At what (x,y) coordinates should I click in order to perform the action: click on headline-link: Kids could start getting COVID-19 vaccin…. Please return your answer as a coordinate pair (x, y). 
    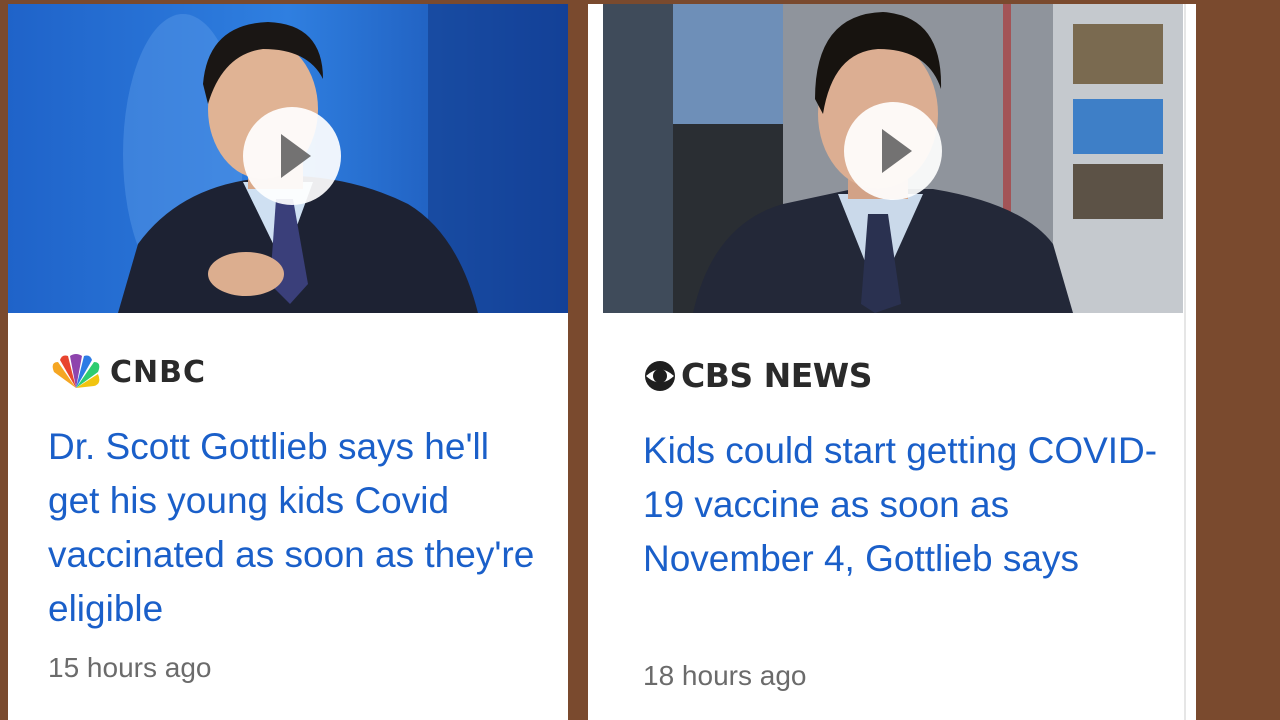
    Looking at the image, I should click on (908, 505).